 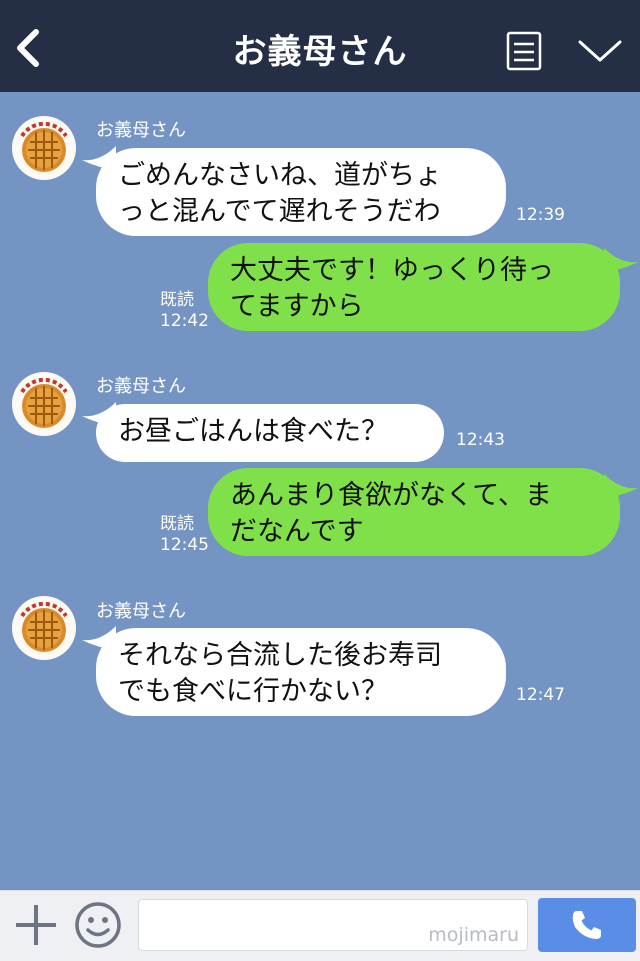 I want to click on plus-icon, so click(x=36, y=925).